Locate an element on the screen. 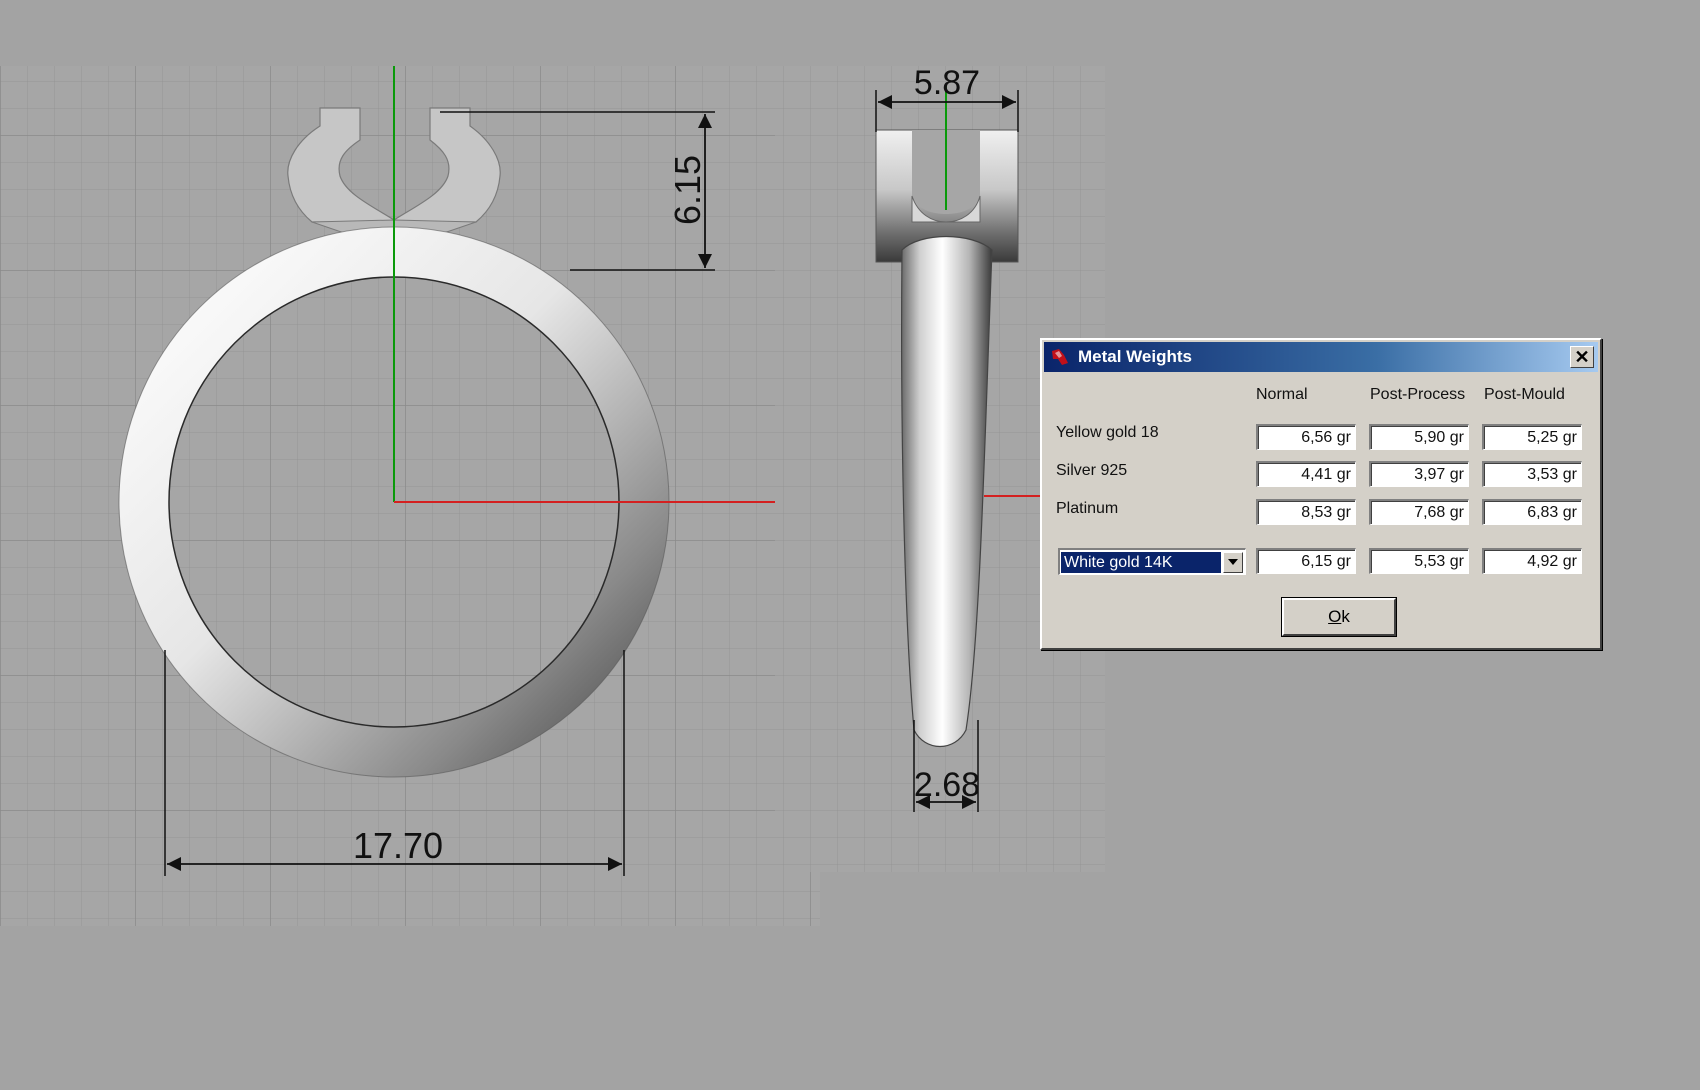 The height and width of the screenshot is (1090, 1700). metal-select: White gold 14K is located at coordinates (1152, 561).